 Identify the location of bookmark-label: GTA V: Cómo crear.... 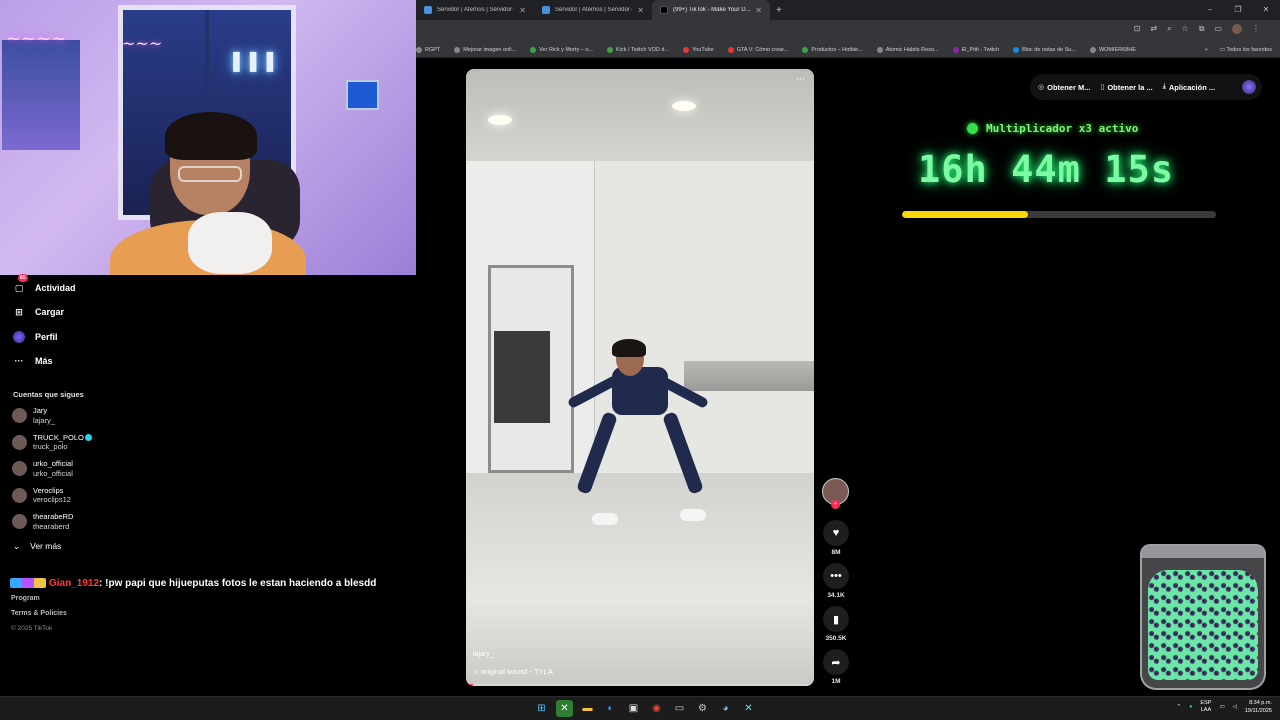
(762, 49).